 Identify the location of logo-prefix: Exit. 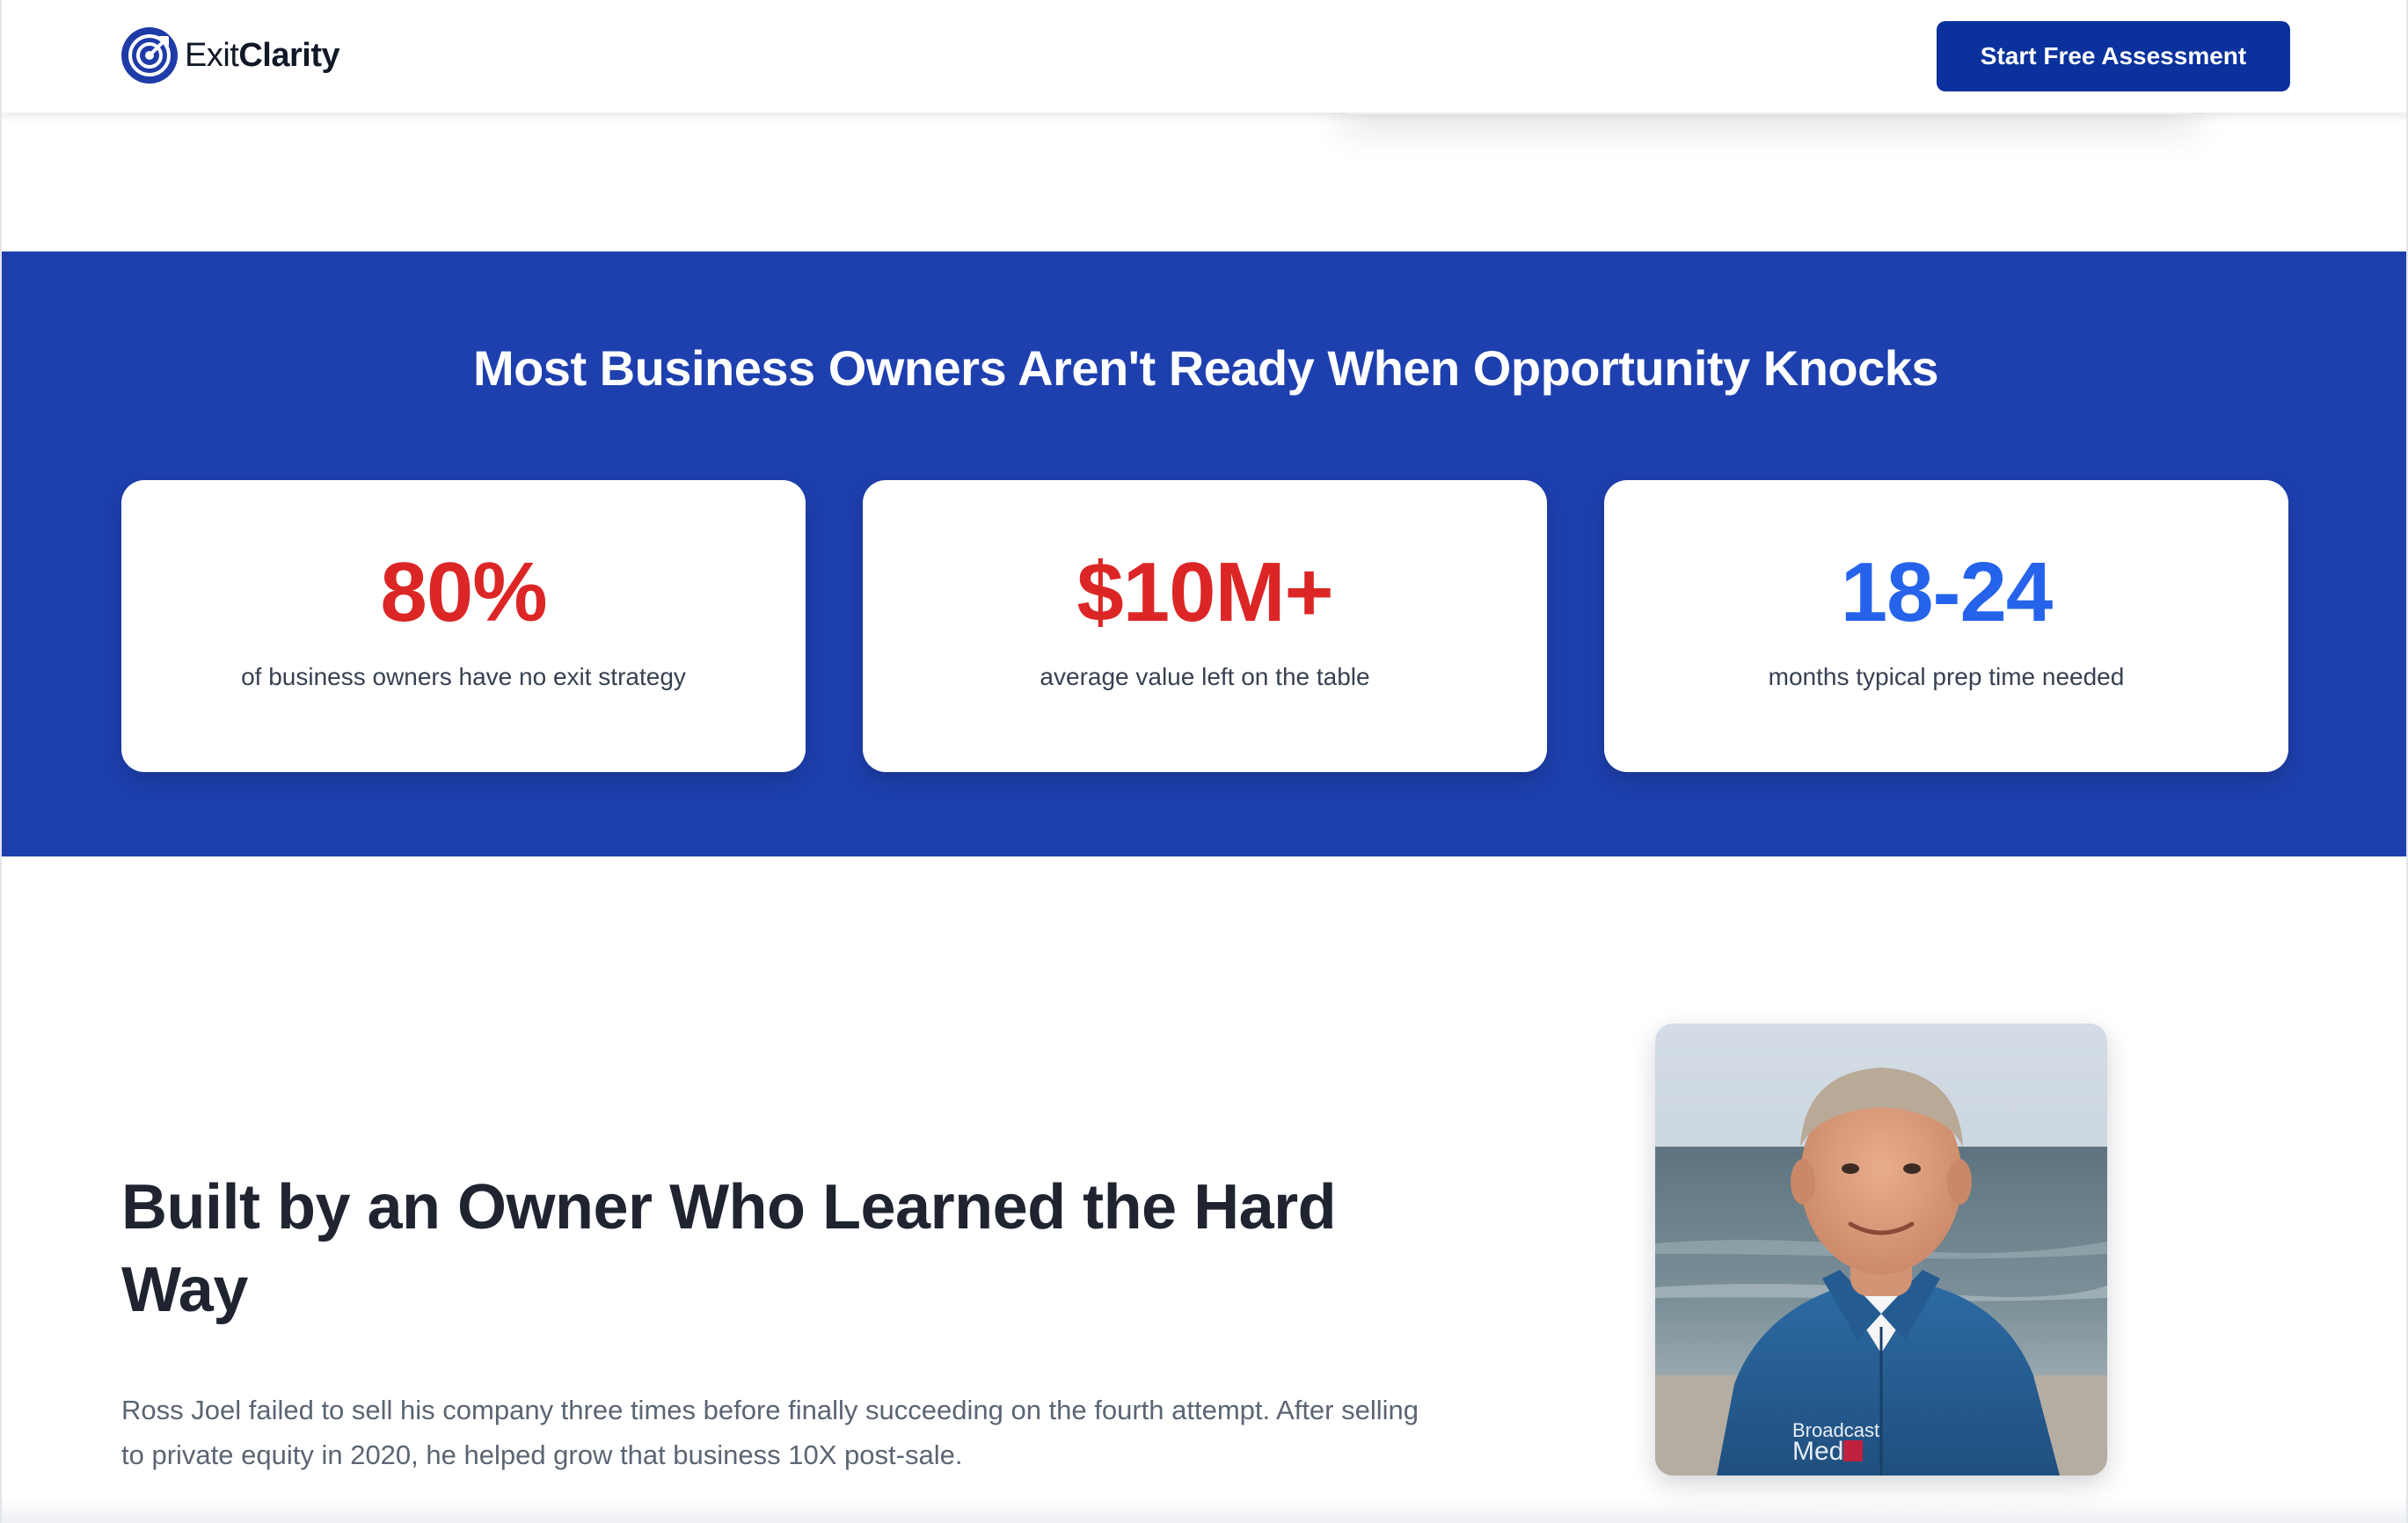
(212, 55).